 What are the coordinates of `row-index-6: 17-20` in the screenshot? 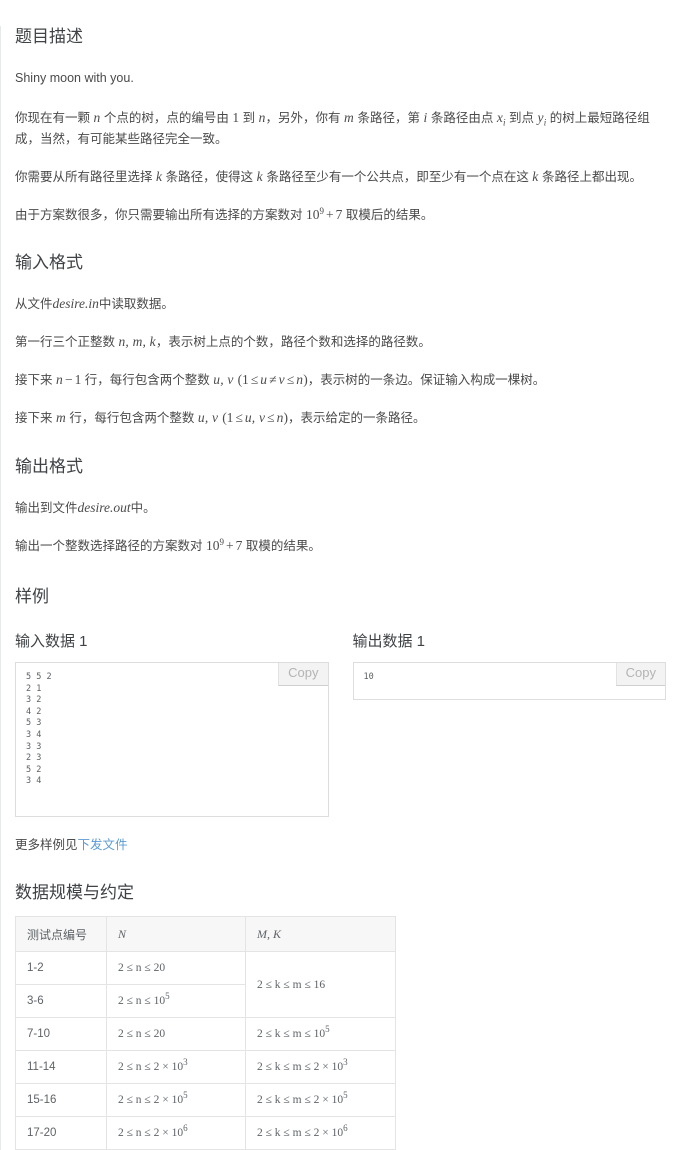 It's located at (61, 1133).